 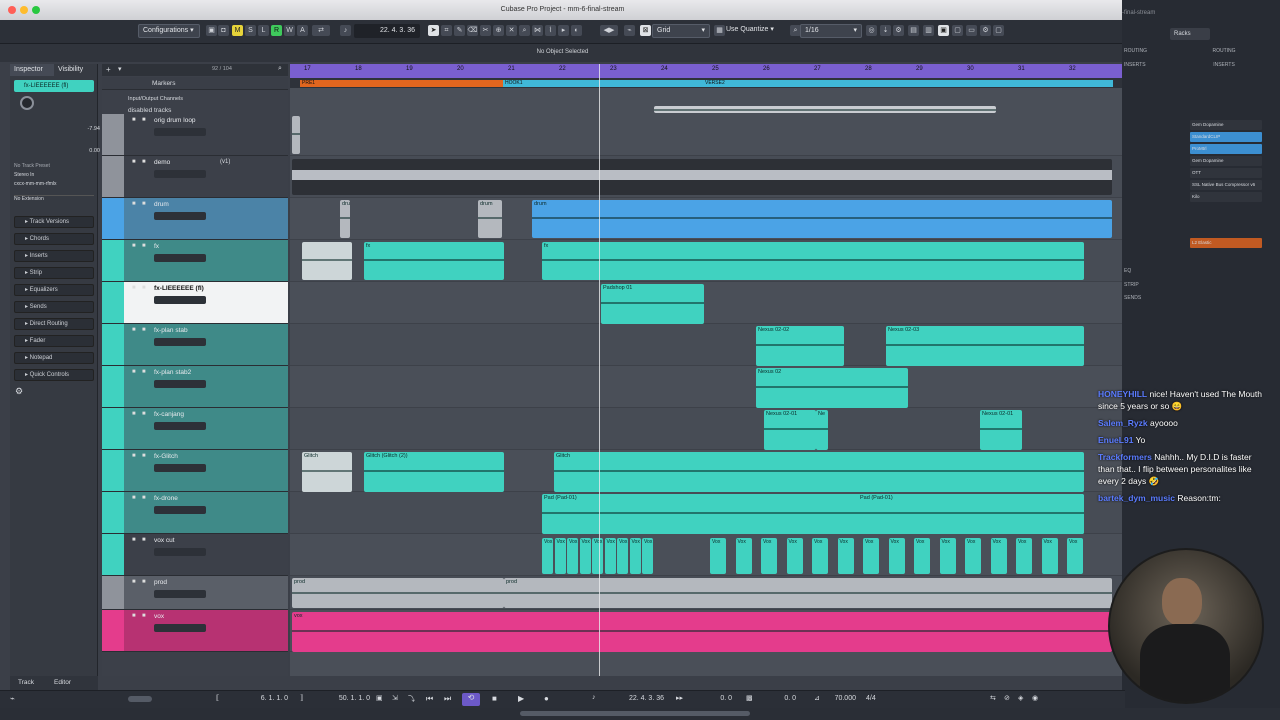 I want to click on track-header: ■ ■ orig drum loop, so click(x=195, y=135).